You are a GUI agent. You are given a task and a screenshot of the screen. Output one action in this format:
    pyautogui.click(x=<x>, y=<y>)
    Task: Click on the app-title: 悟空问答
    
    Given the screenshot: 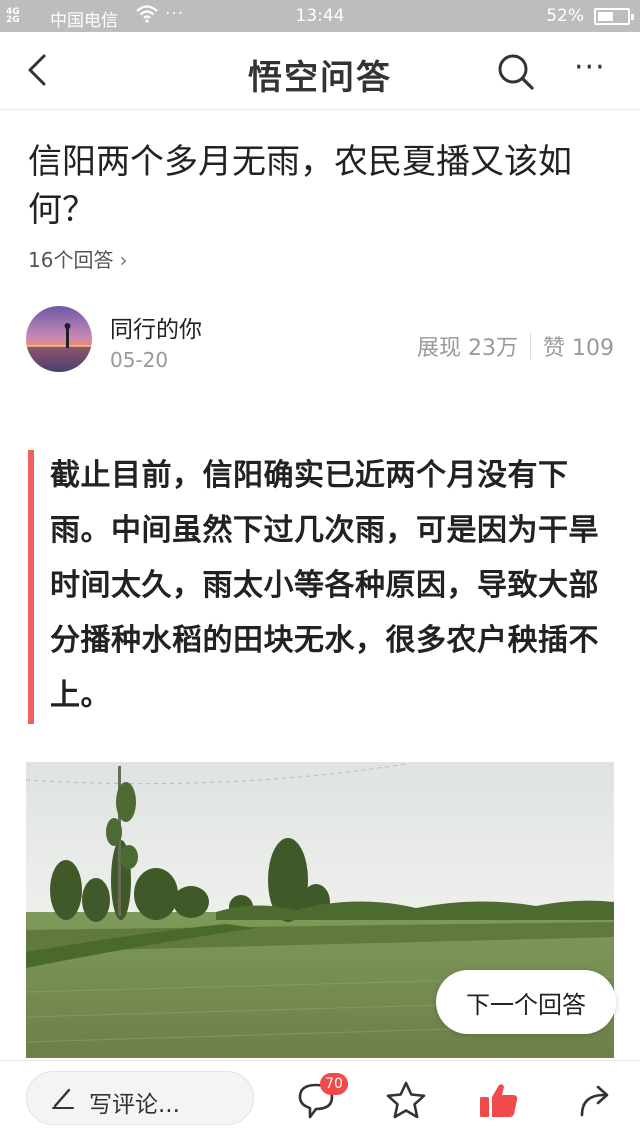 What is the action you would take?
    pyautogui.click(x=320, y=78)
    